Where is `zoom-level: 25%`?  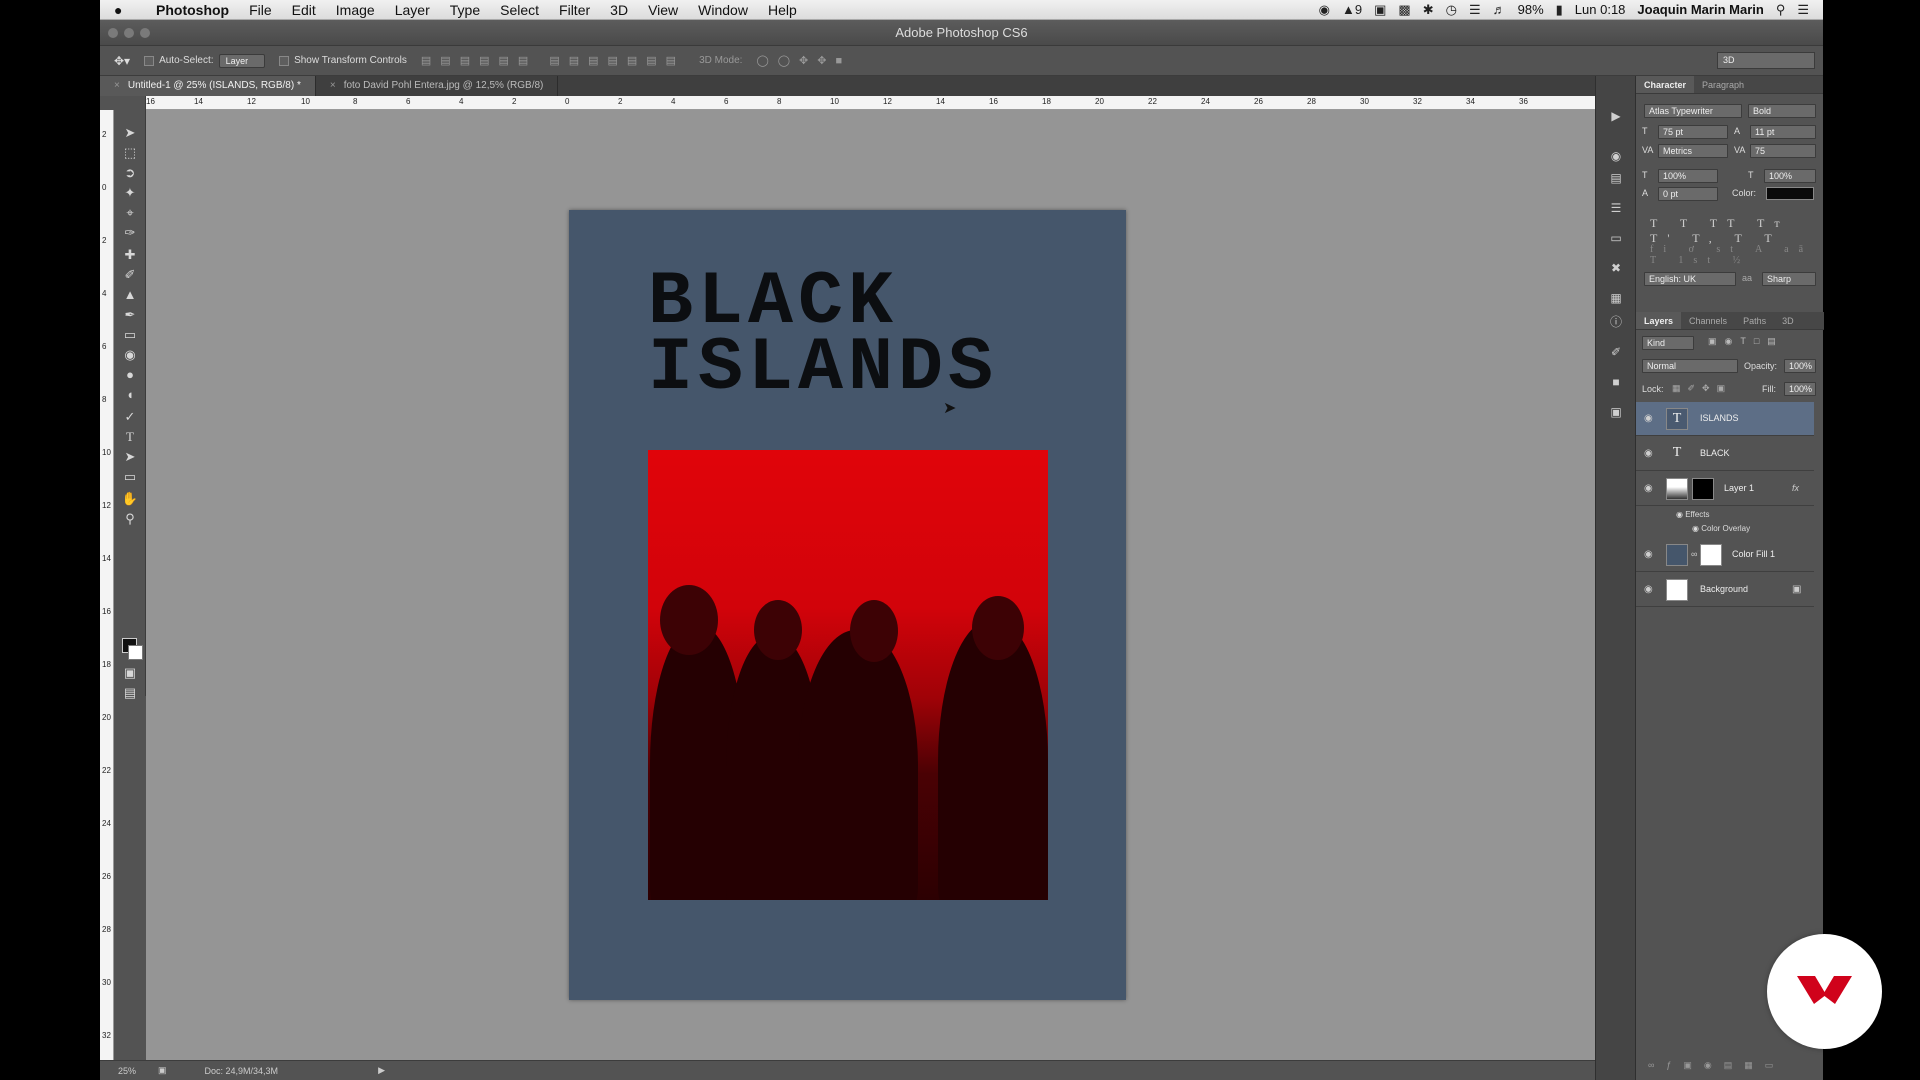
zoom-level: 25% is located at coordinates (138, 1071).